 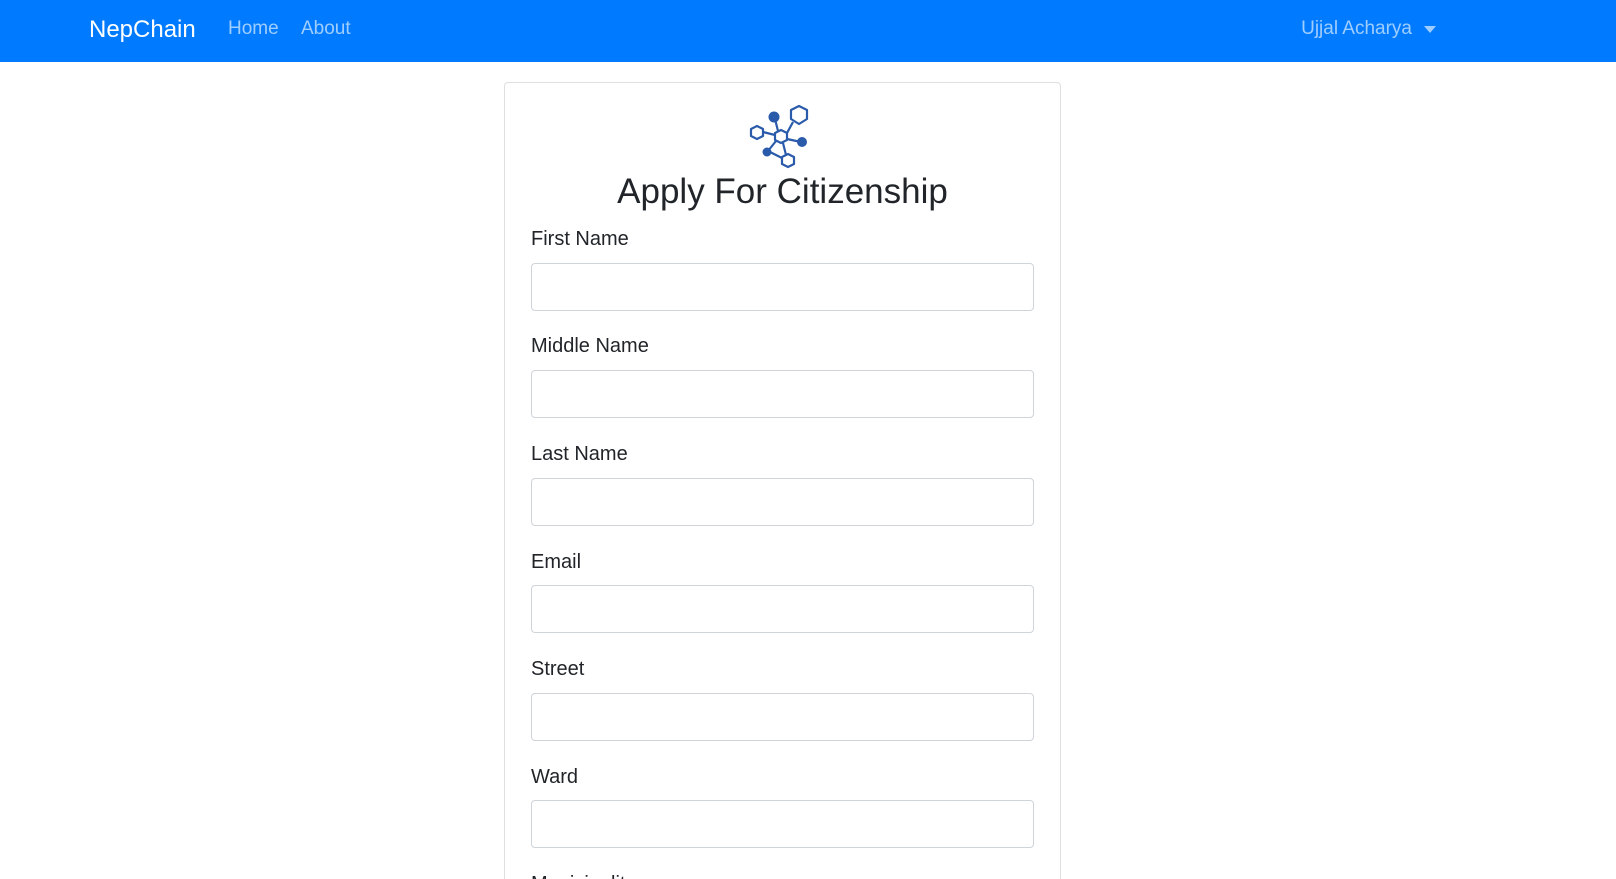 I want to click on navbar: NepChain Home About Ujjal Acharya, so click(x=808, y=31).